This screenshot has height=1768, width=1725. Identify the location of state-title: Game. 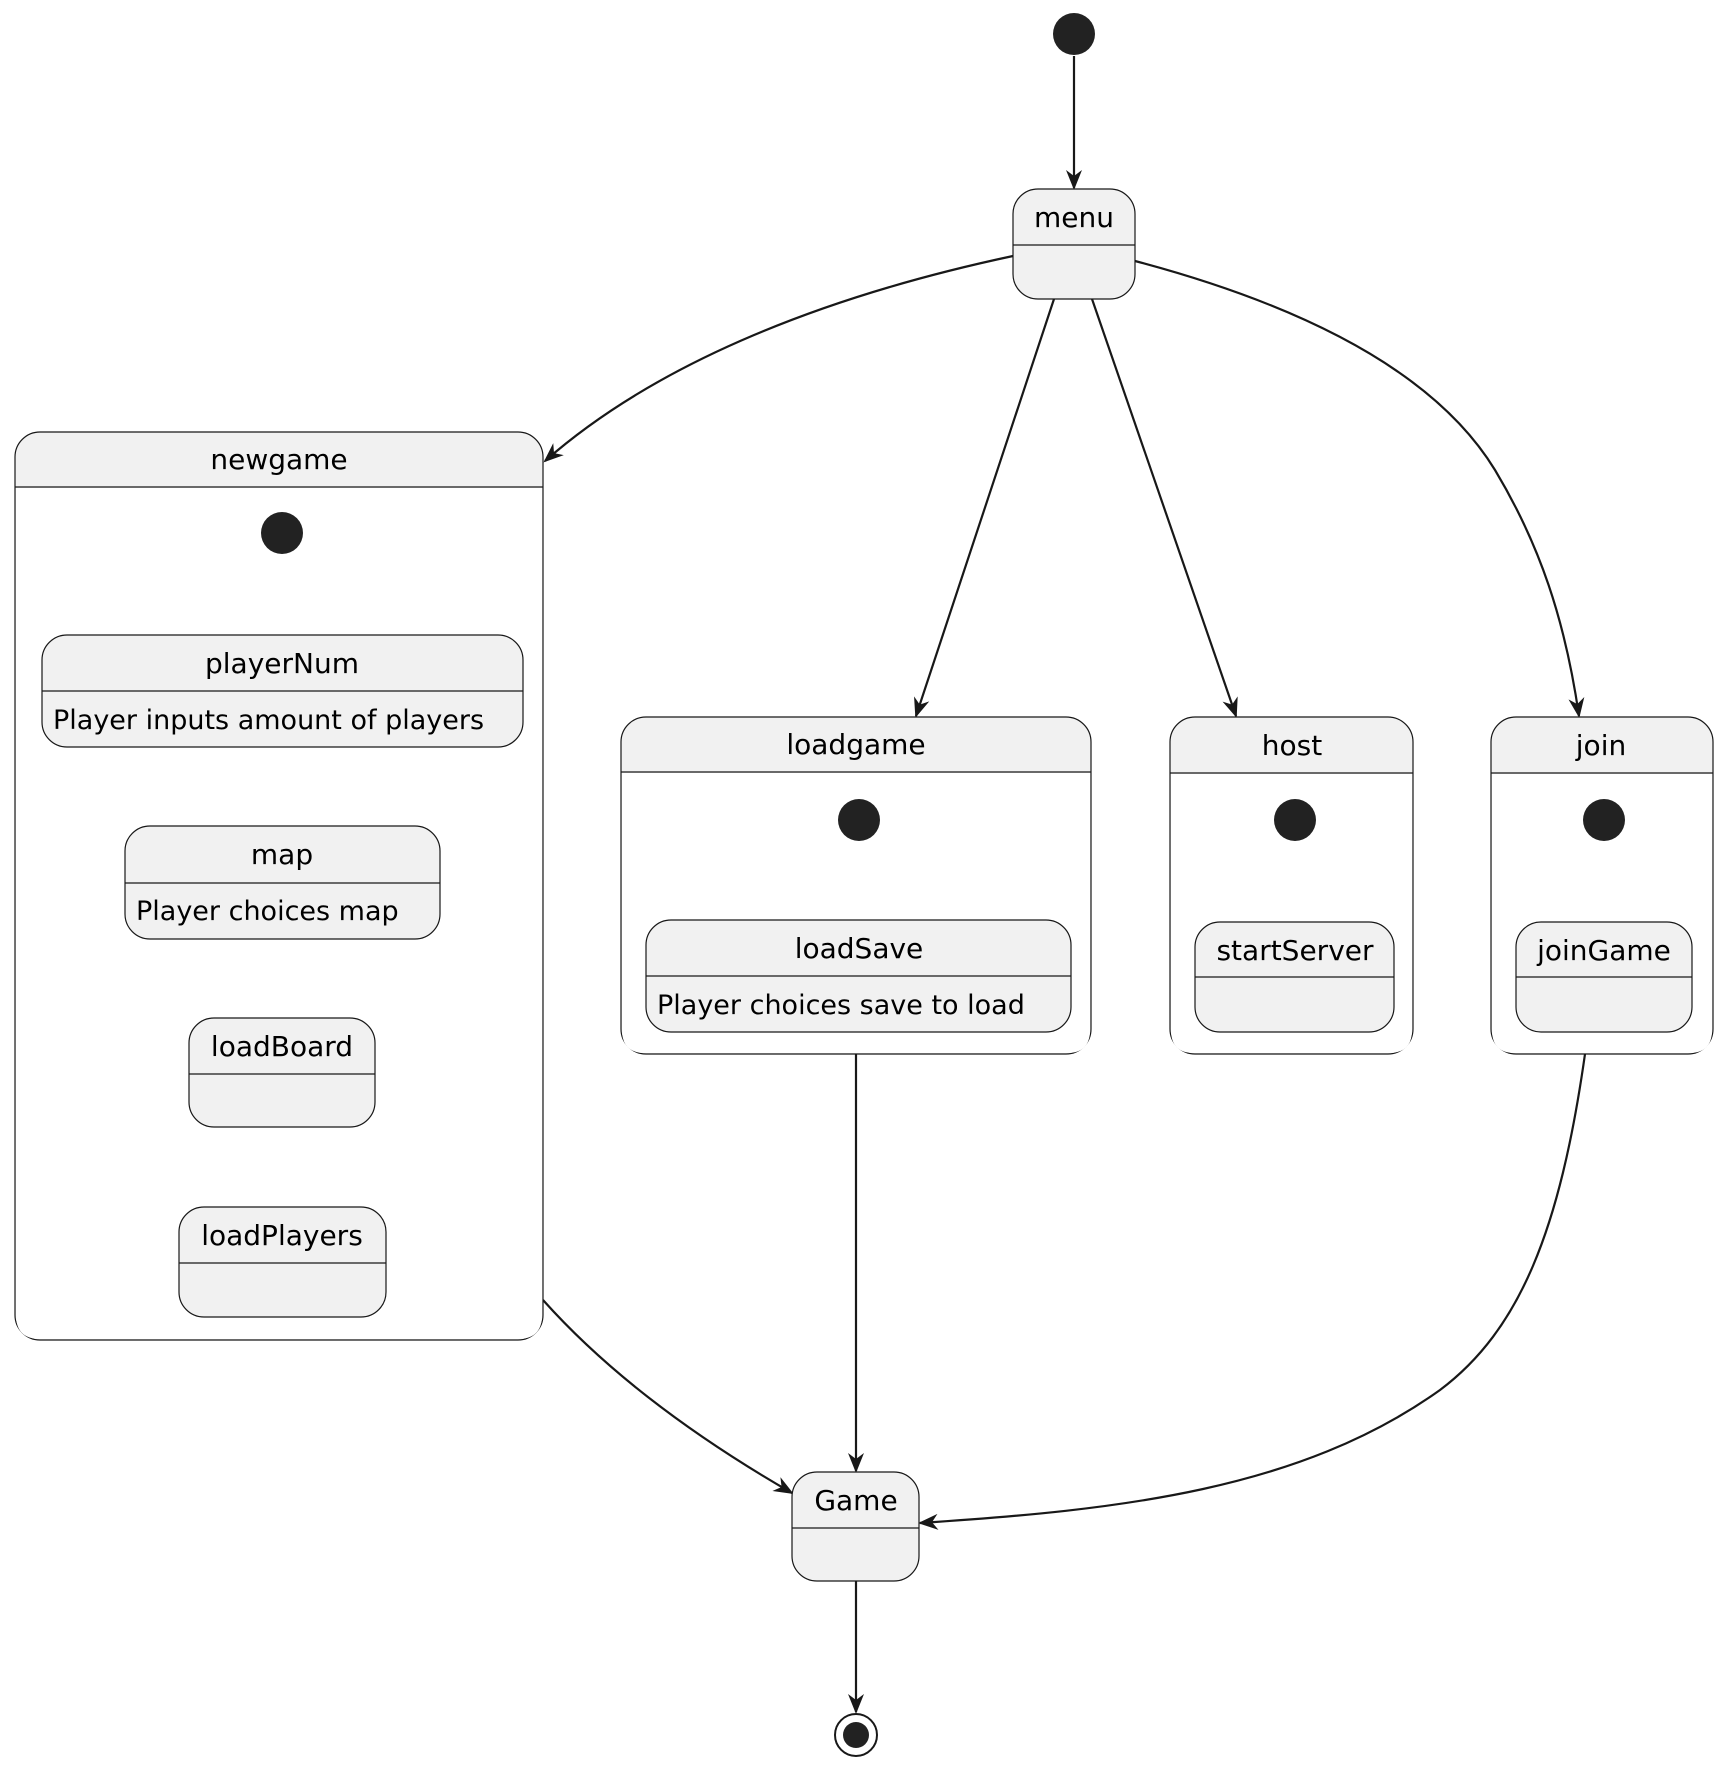
(855, 1500).